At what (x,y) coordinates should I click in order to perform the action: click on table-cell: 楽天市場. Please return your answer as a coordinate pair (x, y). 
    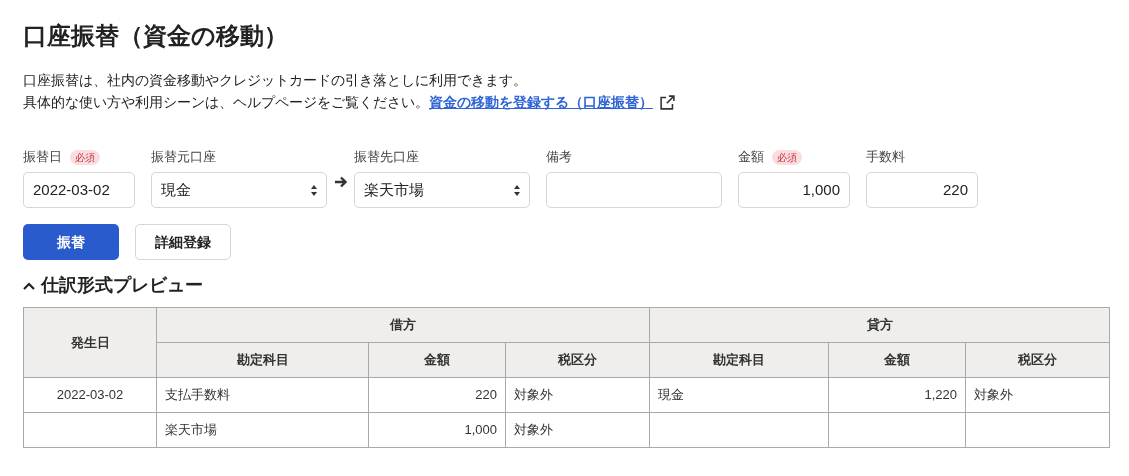
    Looking at the image, I should click on (262, 430).